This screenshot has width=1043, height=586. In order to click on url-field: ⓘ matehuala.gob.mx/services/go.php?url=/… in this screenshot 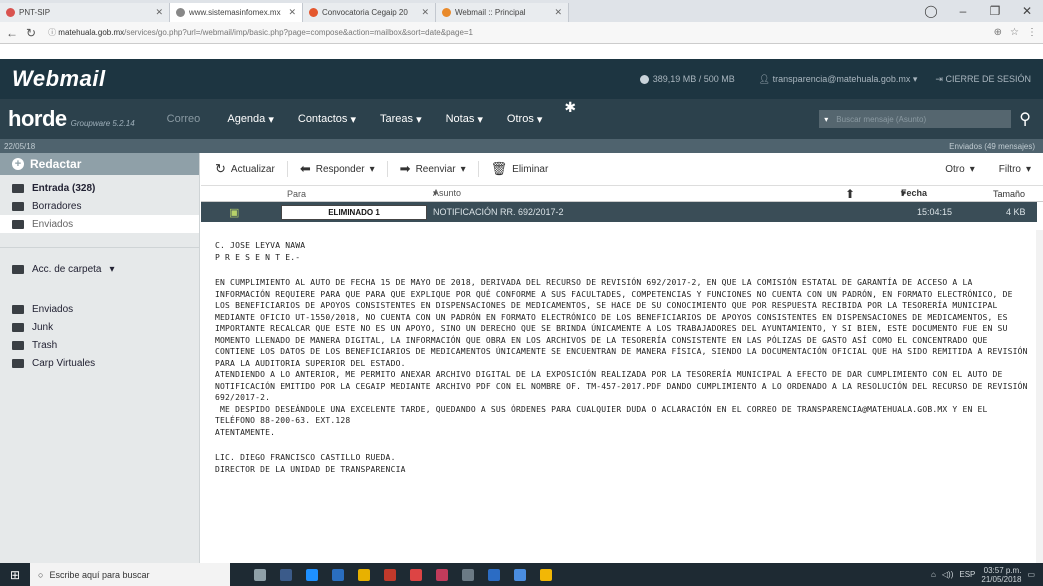, I will do `click(515, 33)`.